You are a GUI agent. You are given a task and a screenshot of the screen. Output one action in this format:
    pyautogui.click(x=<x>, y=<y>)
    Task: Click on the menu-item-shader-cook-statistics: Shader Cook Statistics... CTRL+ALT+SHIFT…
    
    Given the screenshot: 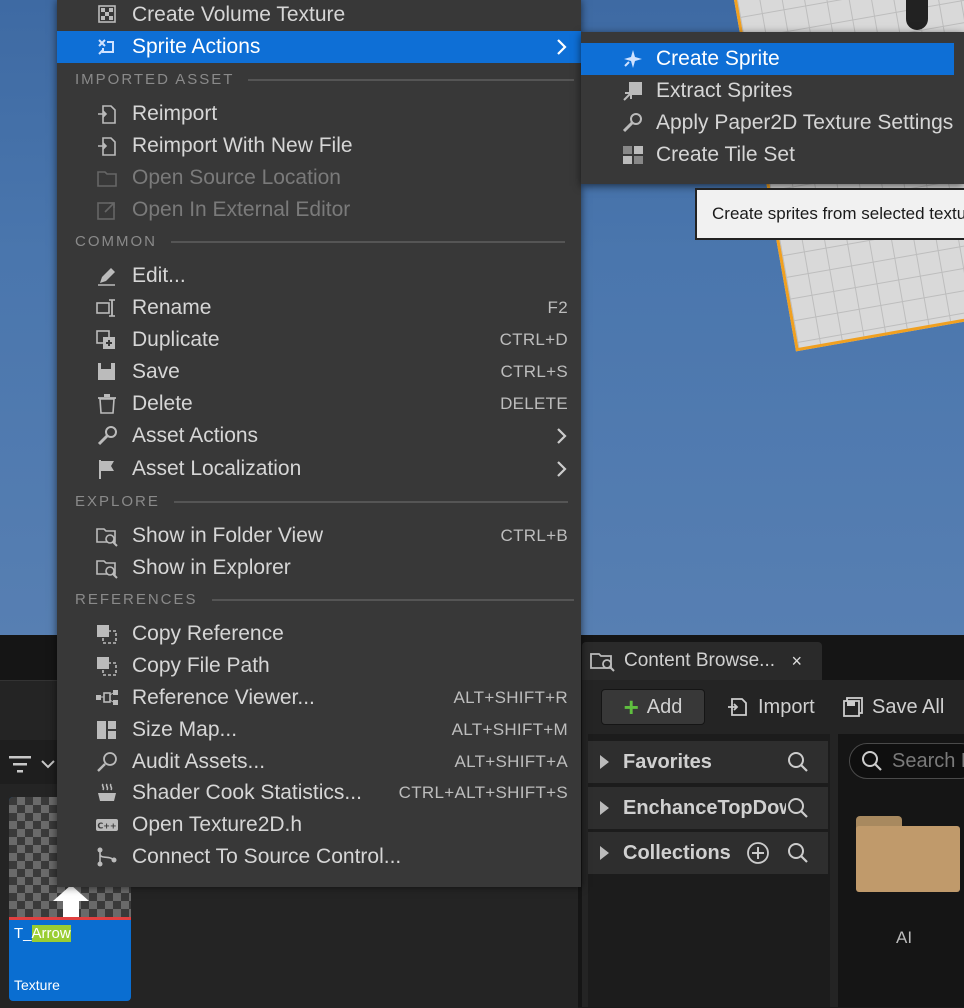 What is the action you would take?
    pyautogui.click(x=319, y=793)
    